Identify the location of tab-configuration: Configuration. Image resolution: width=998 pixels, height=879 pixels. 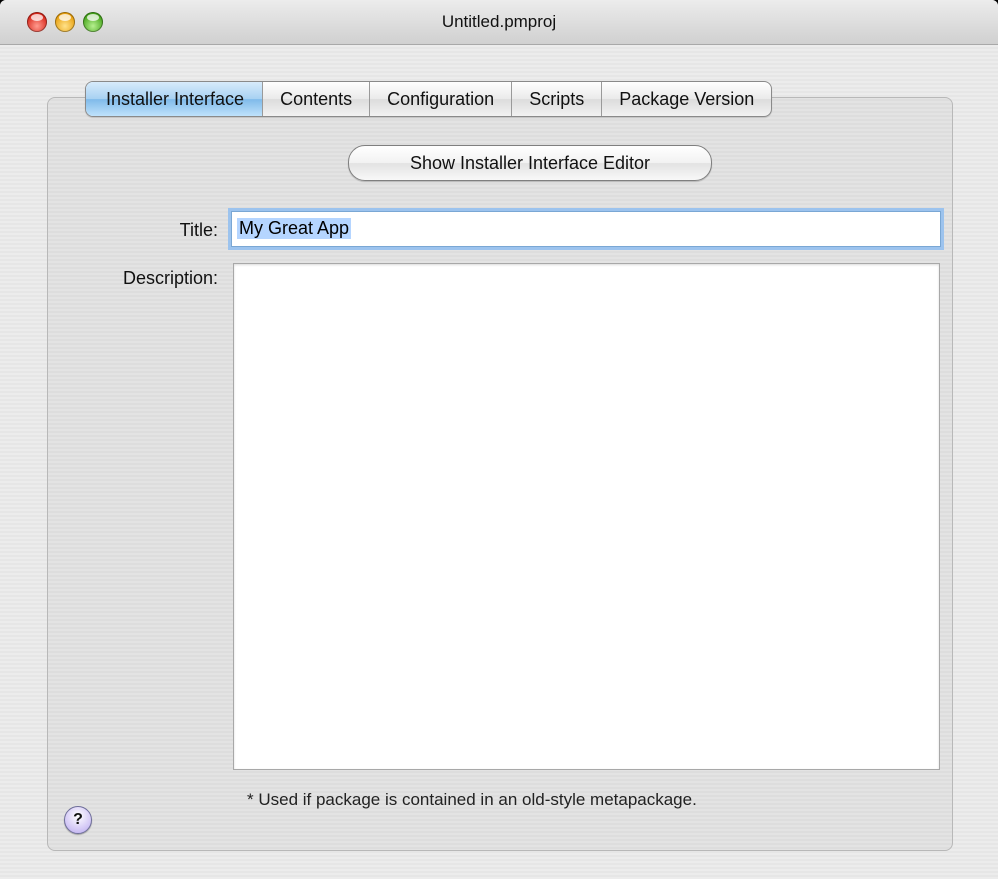
(441, 99).